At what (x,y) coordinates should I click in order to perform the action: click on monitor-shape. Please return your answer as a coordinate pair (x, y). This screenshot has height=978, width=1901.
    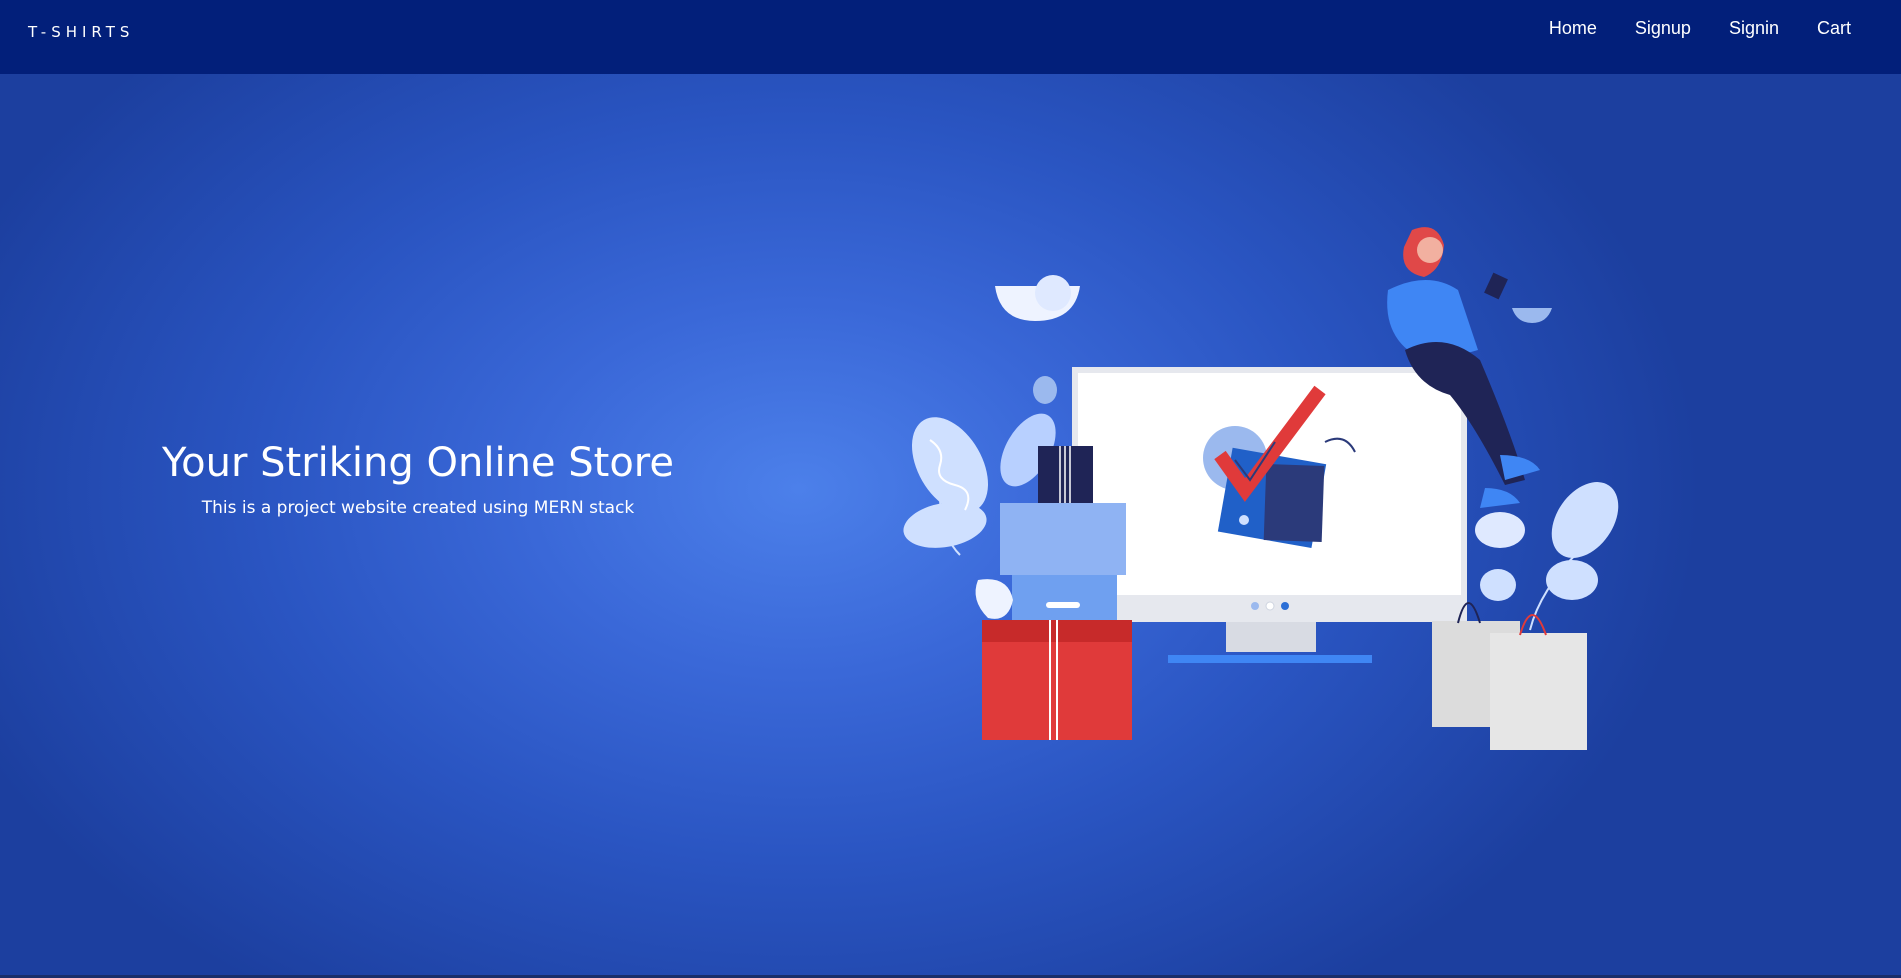
    Looking at the image, I should click on (1269, 515).